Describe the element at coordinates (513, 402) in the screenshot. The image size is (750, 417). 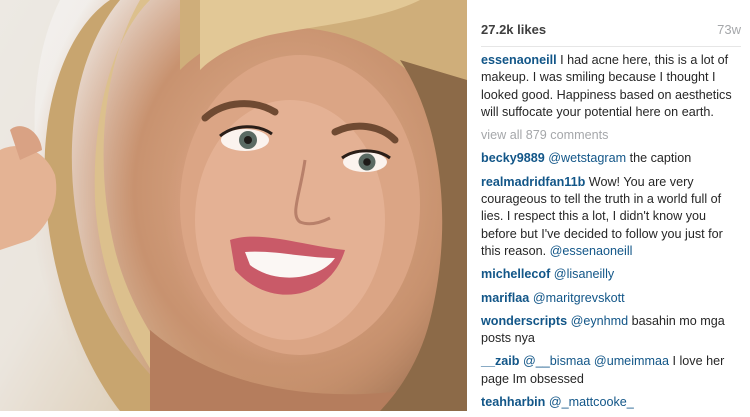
I see `comment-username: teahharbin` at that location.